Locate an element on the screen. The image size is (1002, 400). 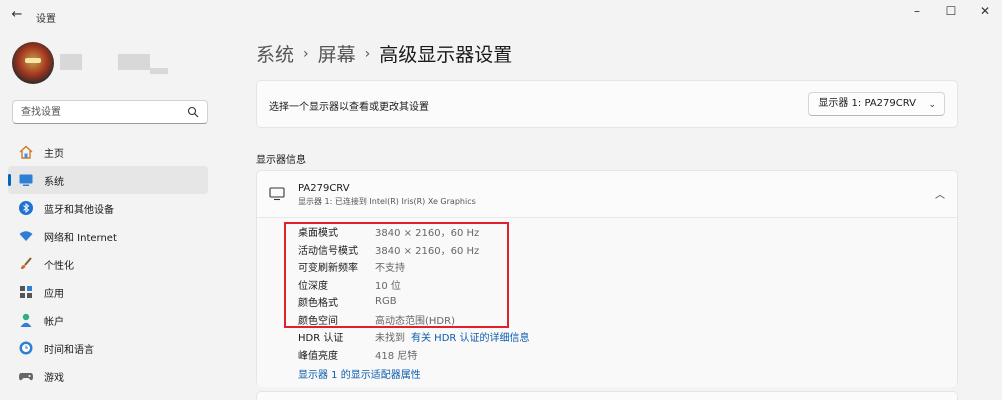
sidebar-item-label: 主页 is located at coordinates (54, 154).